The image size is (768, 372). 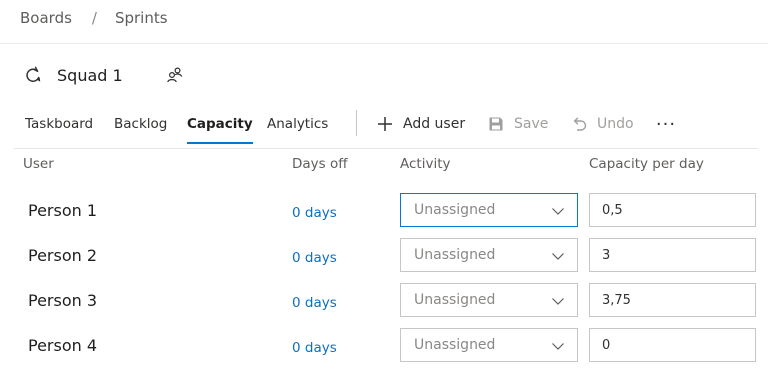 I want to click on column-header-activity: Activity, so click(x=425, y=164).